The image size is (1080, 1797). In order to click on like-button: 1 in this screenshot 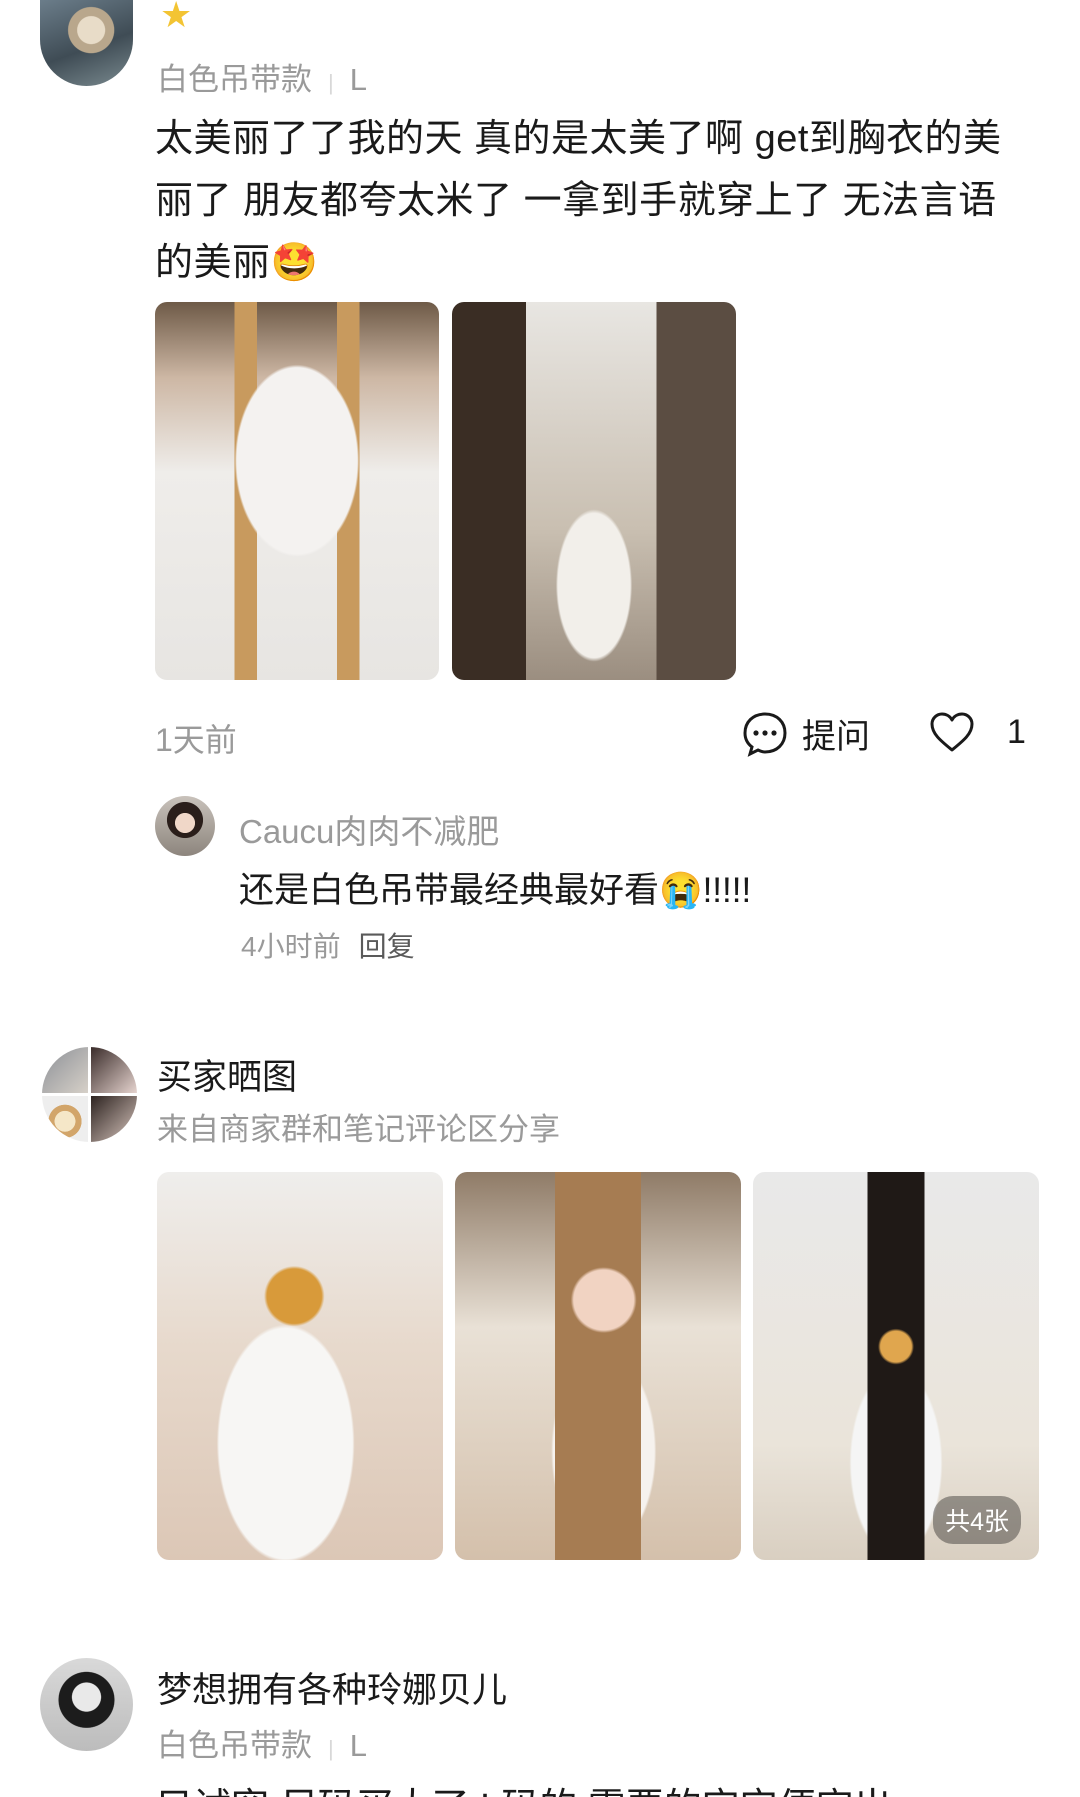, I will do `click(977, 732)`.